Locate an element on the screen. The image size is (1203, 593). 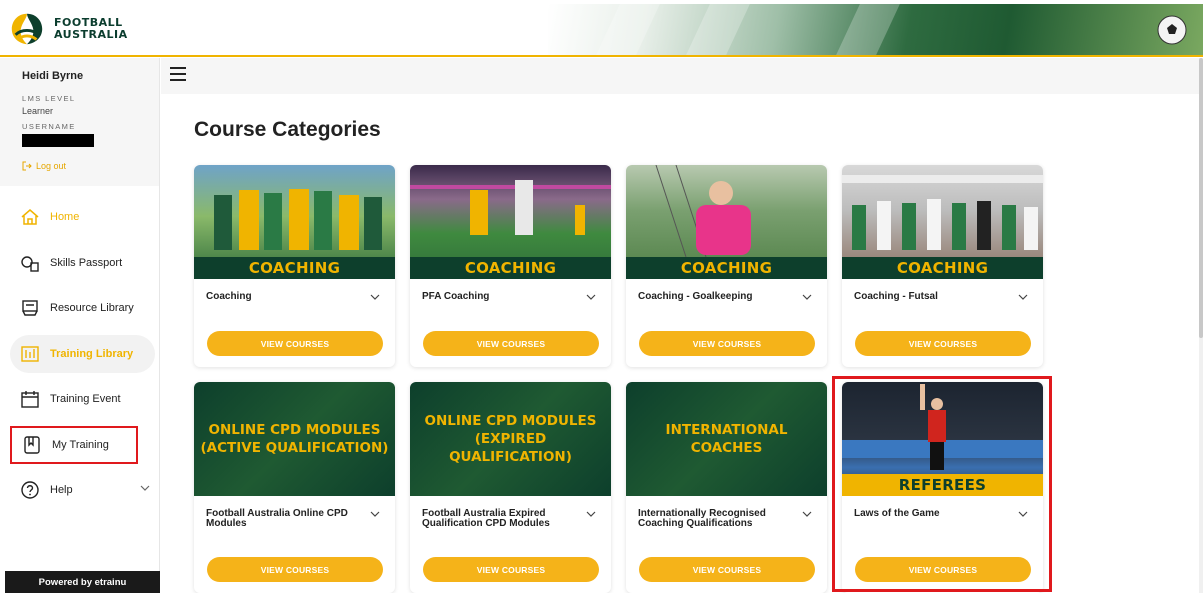
sidebar-item-resource-library: Resource Library is located at coordinates (82, 308).